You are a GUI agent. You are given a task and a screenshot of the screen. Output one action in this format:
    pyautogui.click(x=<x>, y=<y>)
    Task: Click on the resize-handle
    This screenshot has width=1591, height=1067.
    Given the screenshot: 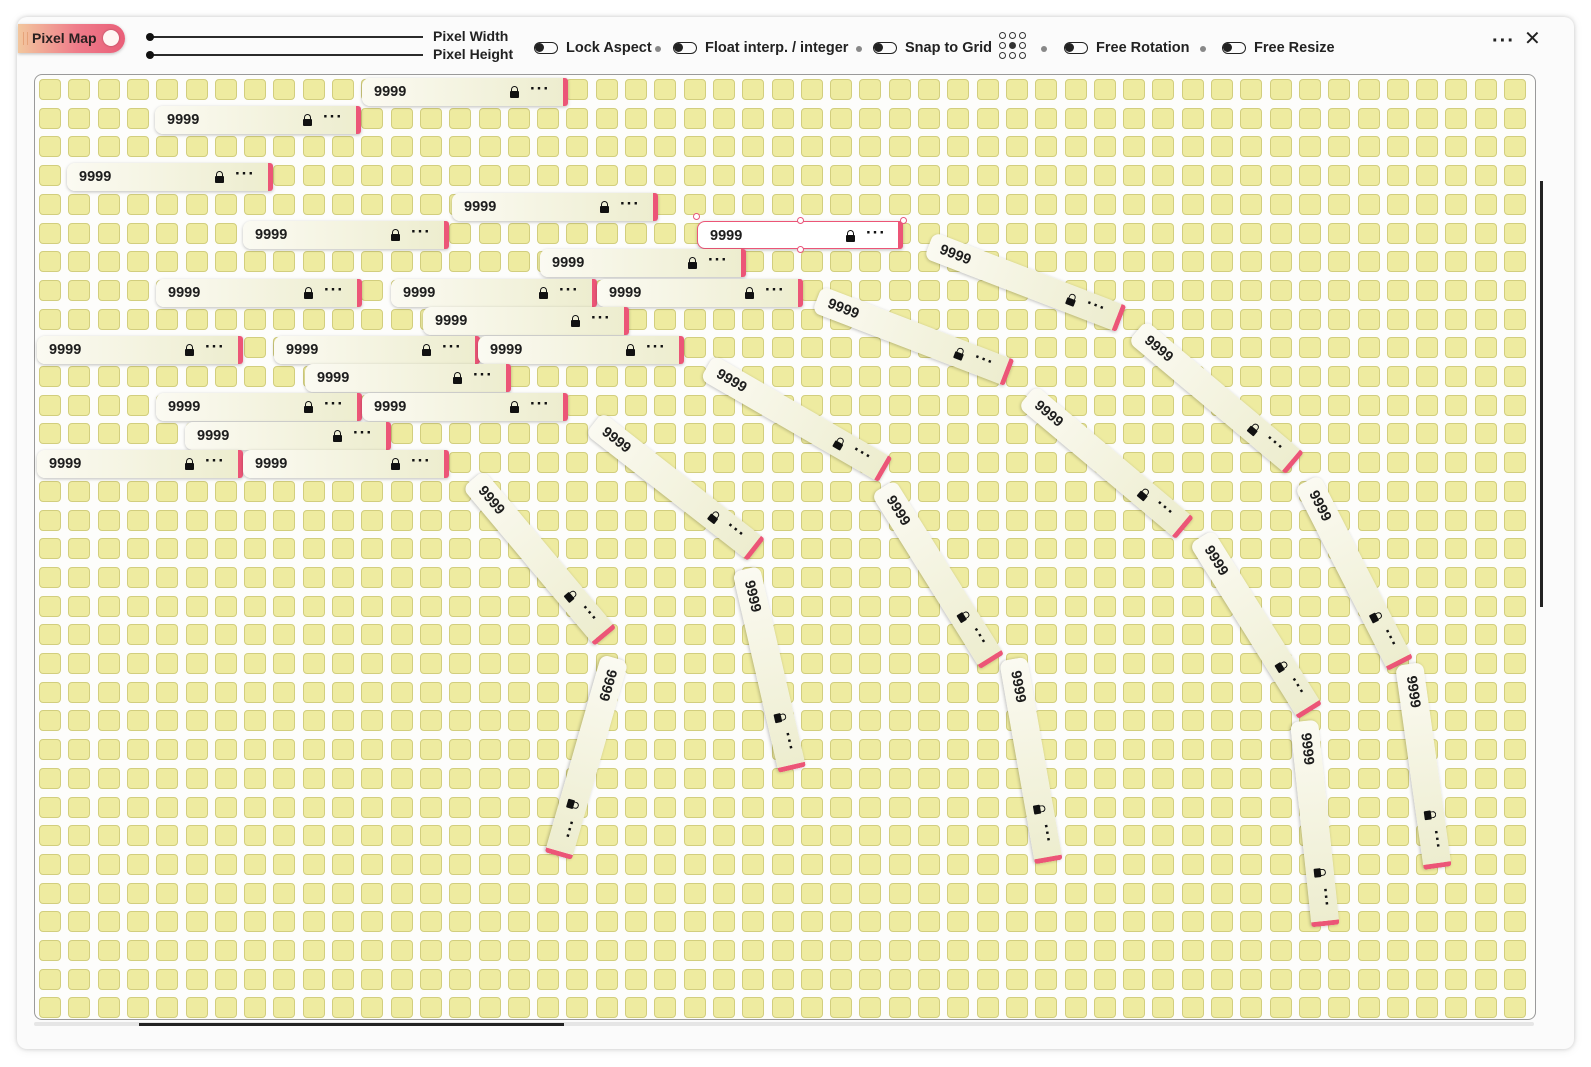 What is the action you would take?
    pyautogui.click(x=800, y=220)
    